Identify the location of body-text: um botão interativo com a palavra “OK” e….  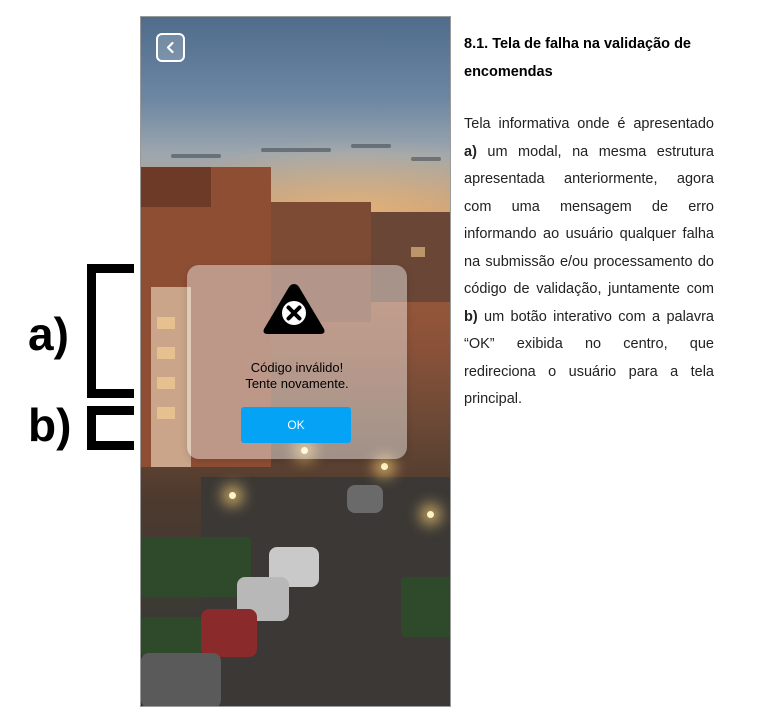
(589, 358).